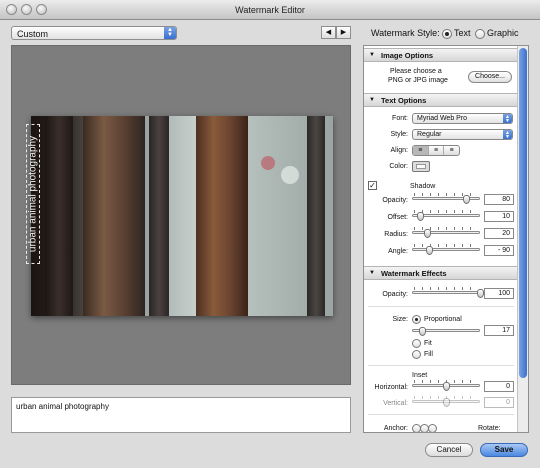 Image resolution: width=540 pixels, height=468 pixels. I want to click on cancel-button: Cancel, so click(449, 450).